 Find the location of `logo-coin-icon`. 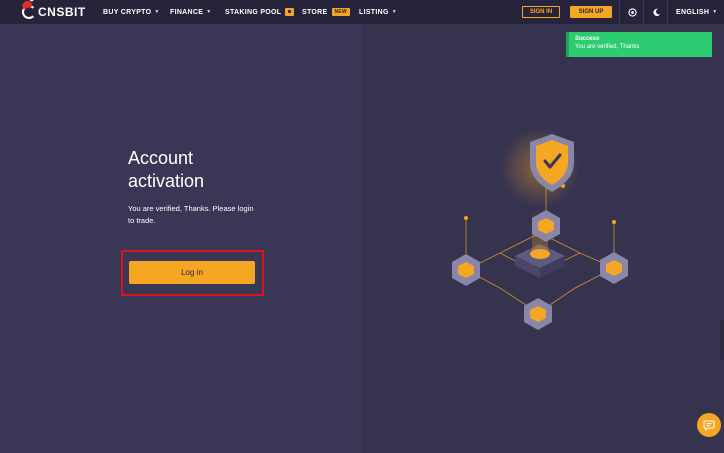

logo-coin-icon is located at coordinates (28, 9).